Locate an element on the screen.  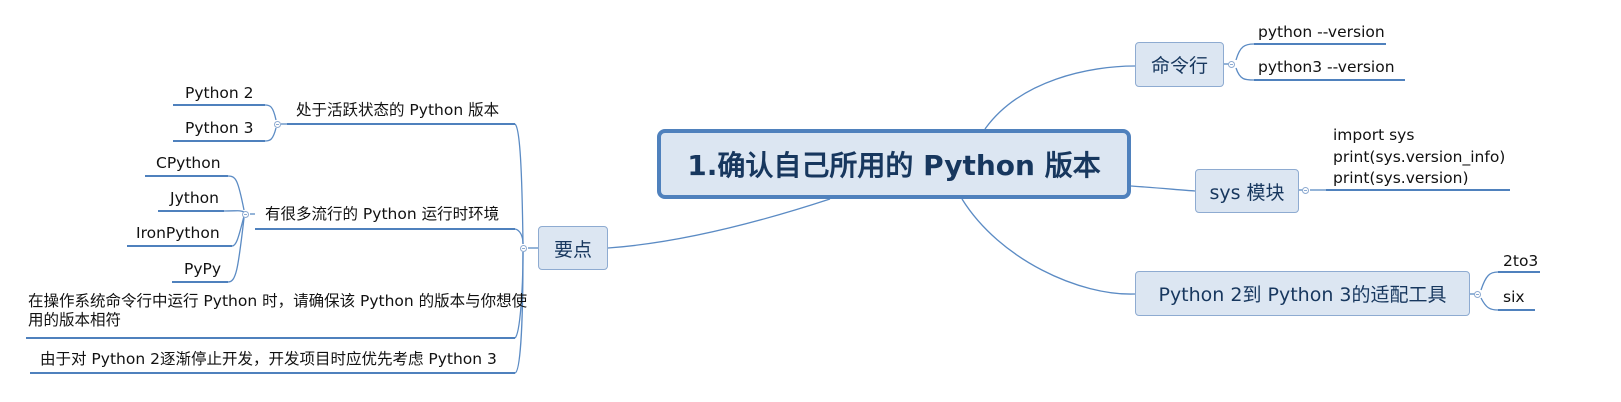
topic-adapter-tools: Python 2到 Python 3的适配工具 is located at coordinates (1302, 293).